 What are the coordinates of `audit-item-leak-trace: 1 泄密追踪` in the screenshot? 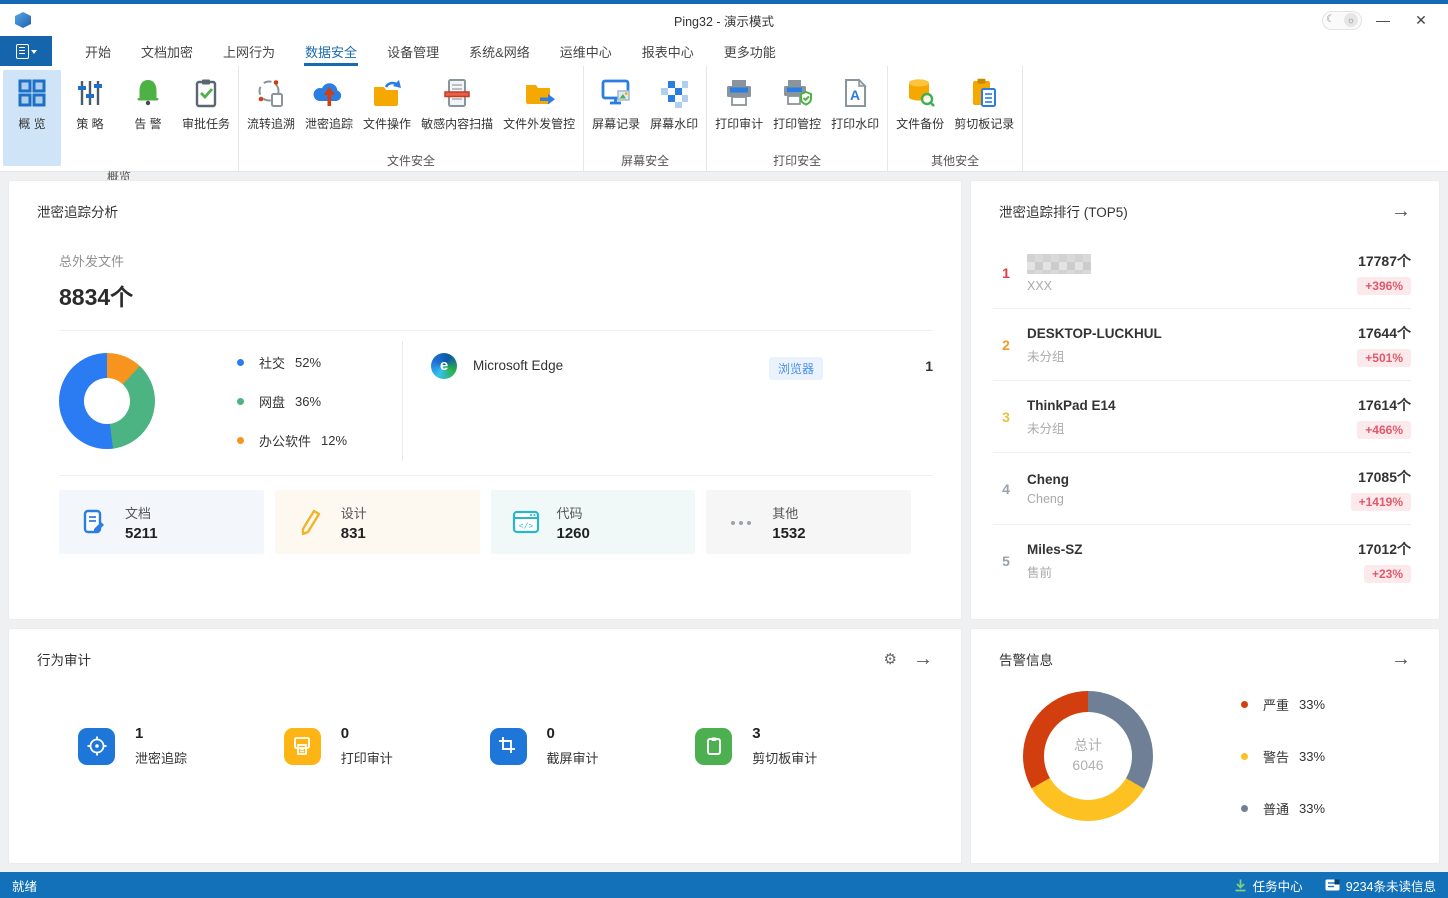 It's located at (181, 746).